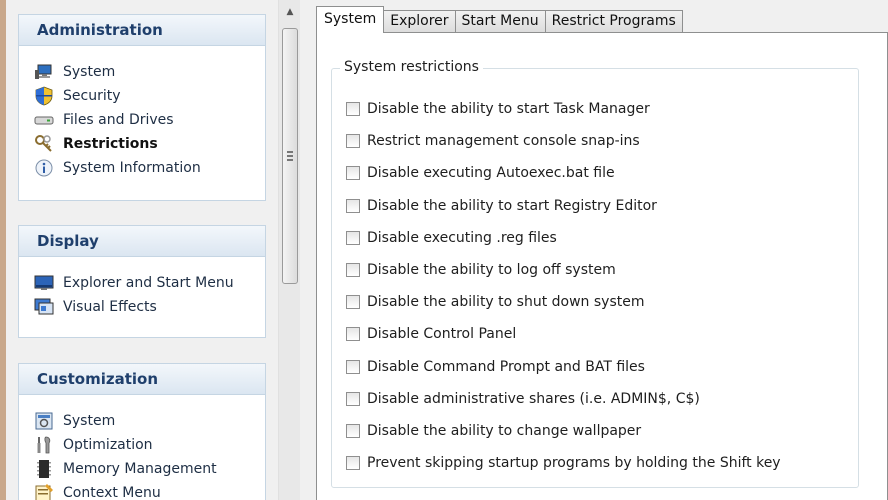 Image resolution: width=888 pixels, height=500 pixels. I want to click on scroll-up-arrow-icon: ▲, so click(290, 12).